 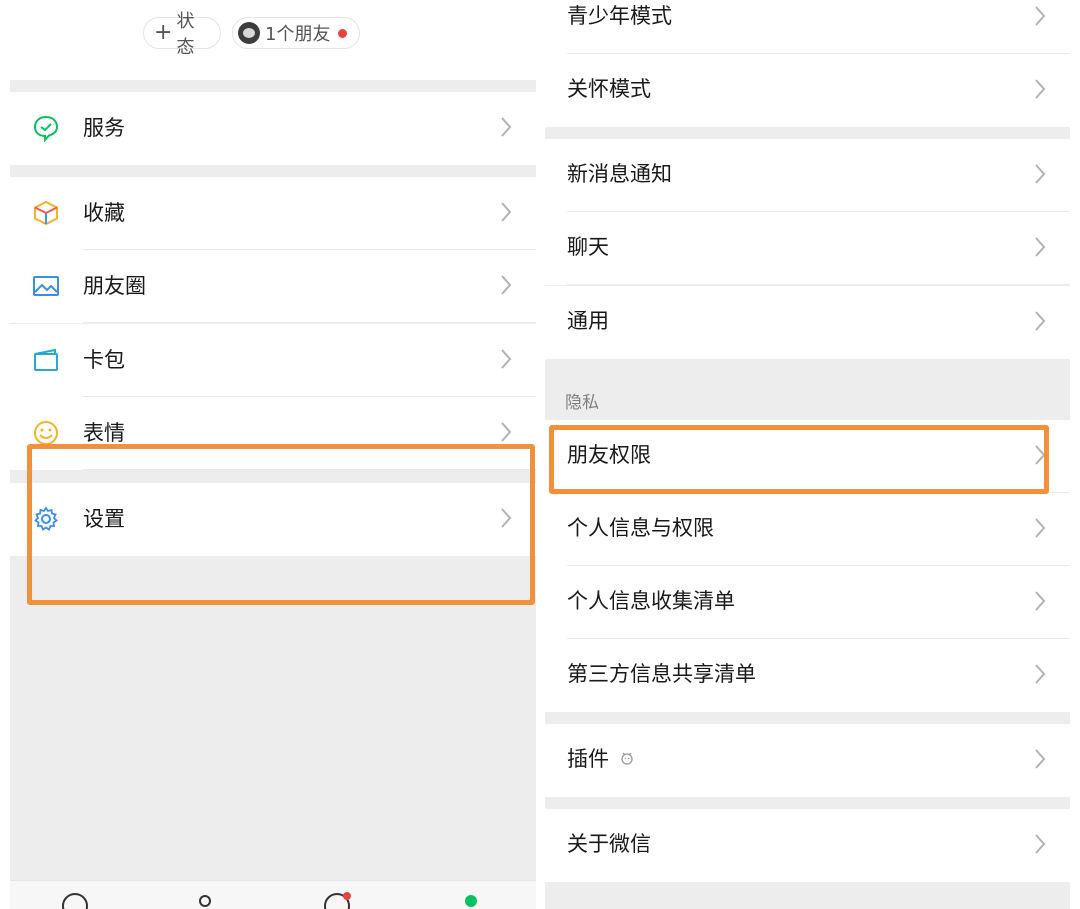 I want to click on settings-item-label: 聊天, so click(x=588, y=247).